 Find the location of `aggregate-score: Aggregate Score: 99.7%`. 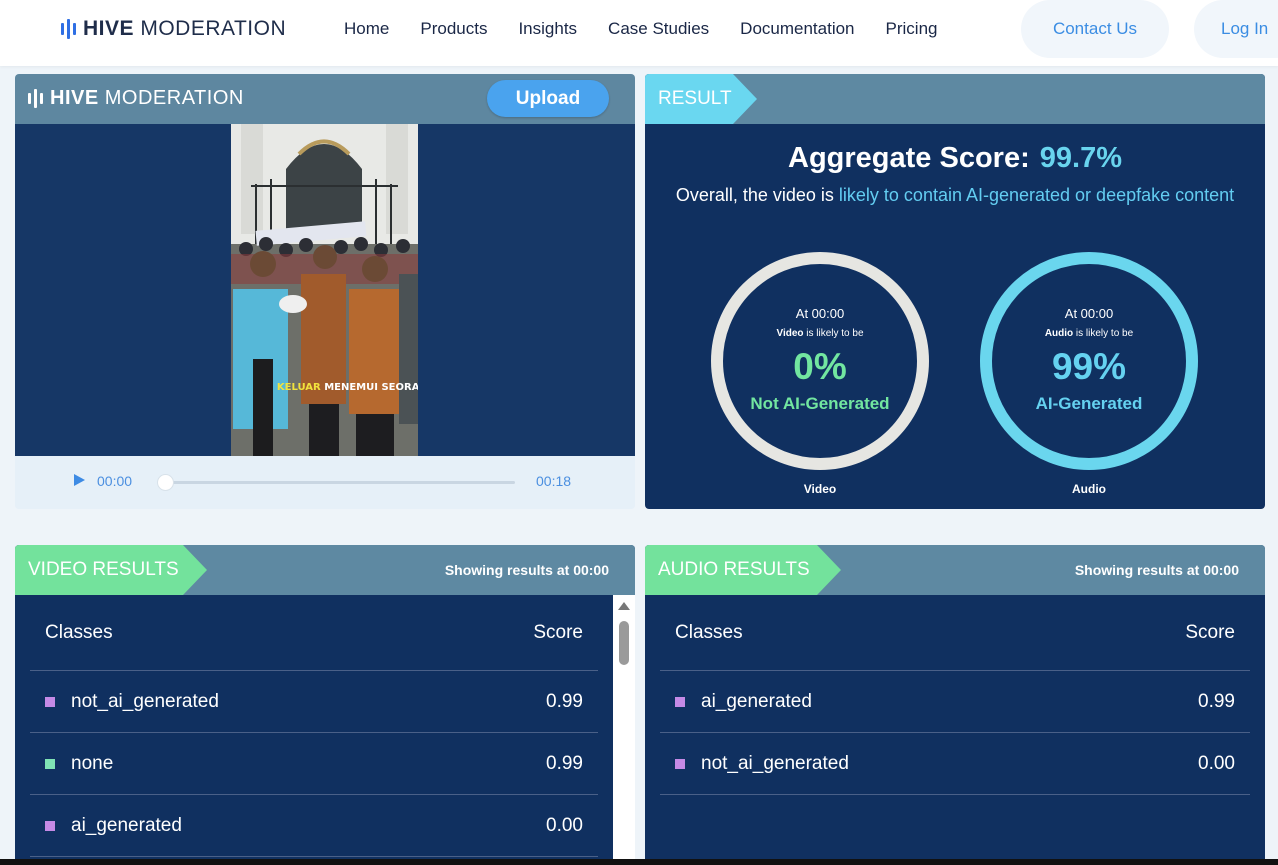

aggregate-score: Aggregate Score: 99.7% is located at coordinates (955, 158).